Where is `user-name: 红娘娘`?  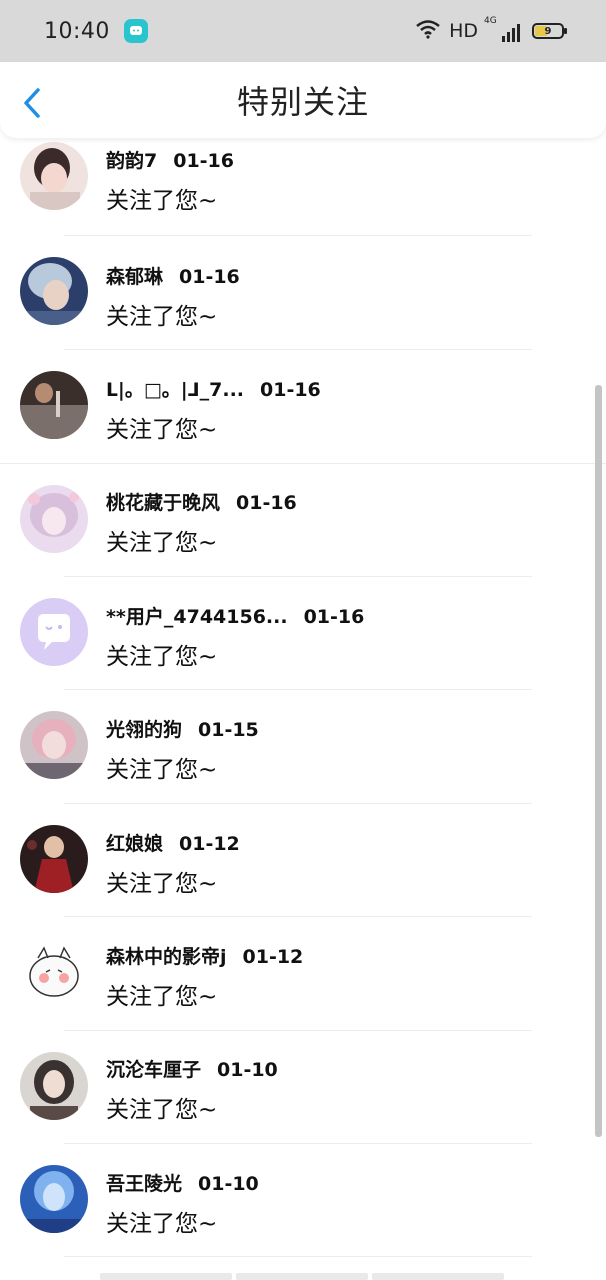
user-name: 红娘娘 is located at coordinates (134, 844).